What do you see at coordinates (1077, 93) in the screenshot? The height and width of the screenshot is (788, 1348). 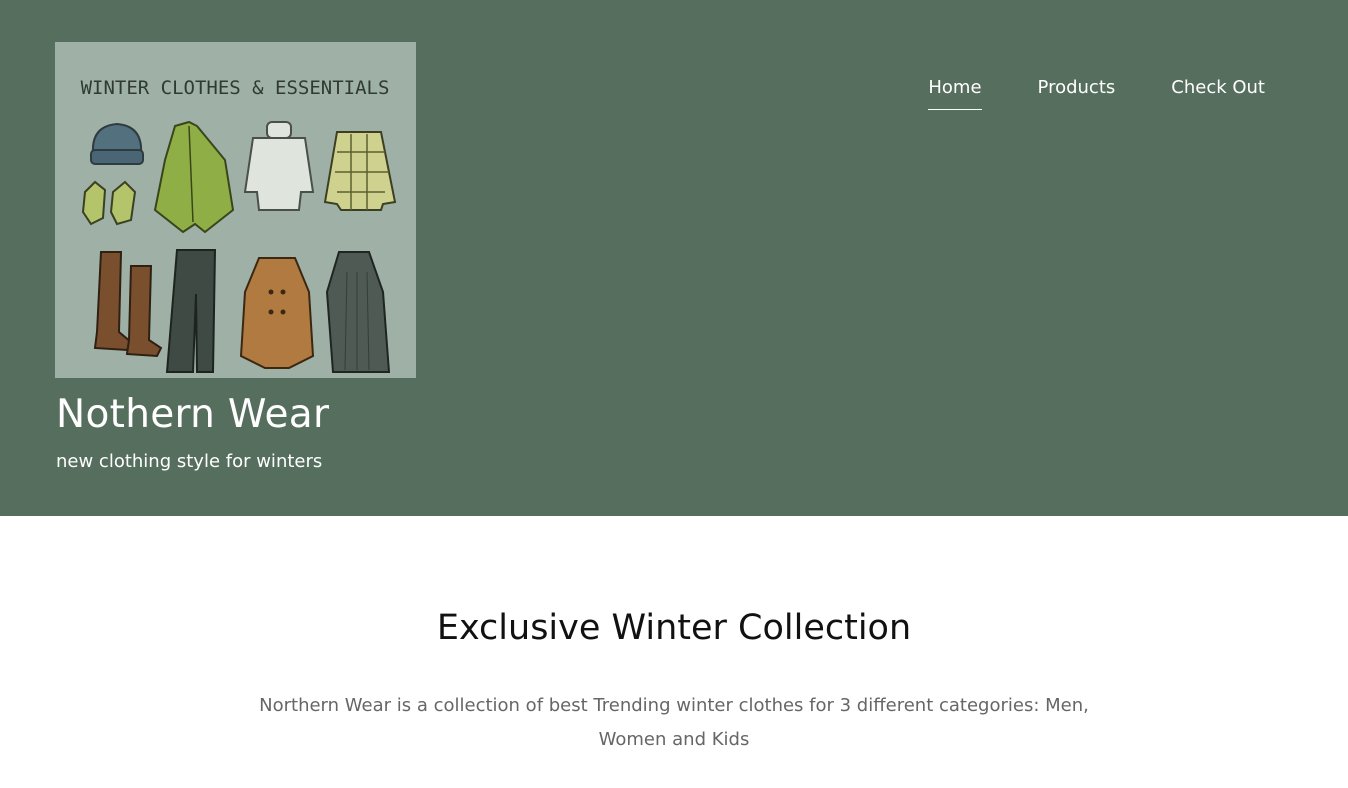 I see `nav-products-link: Products` at bounding box center [1077, 93].